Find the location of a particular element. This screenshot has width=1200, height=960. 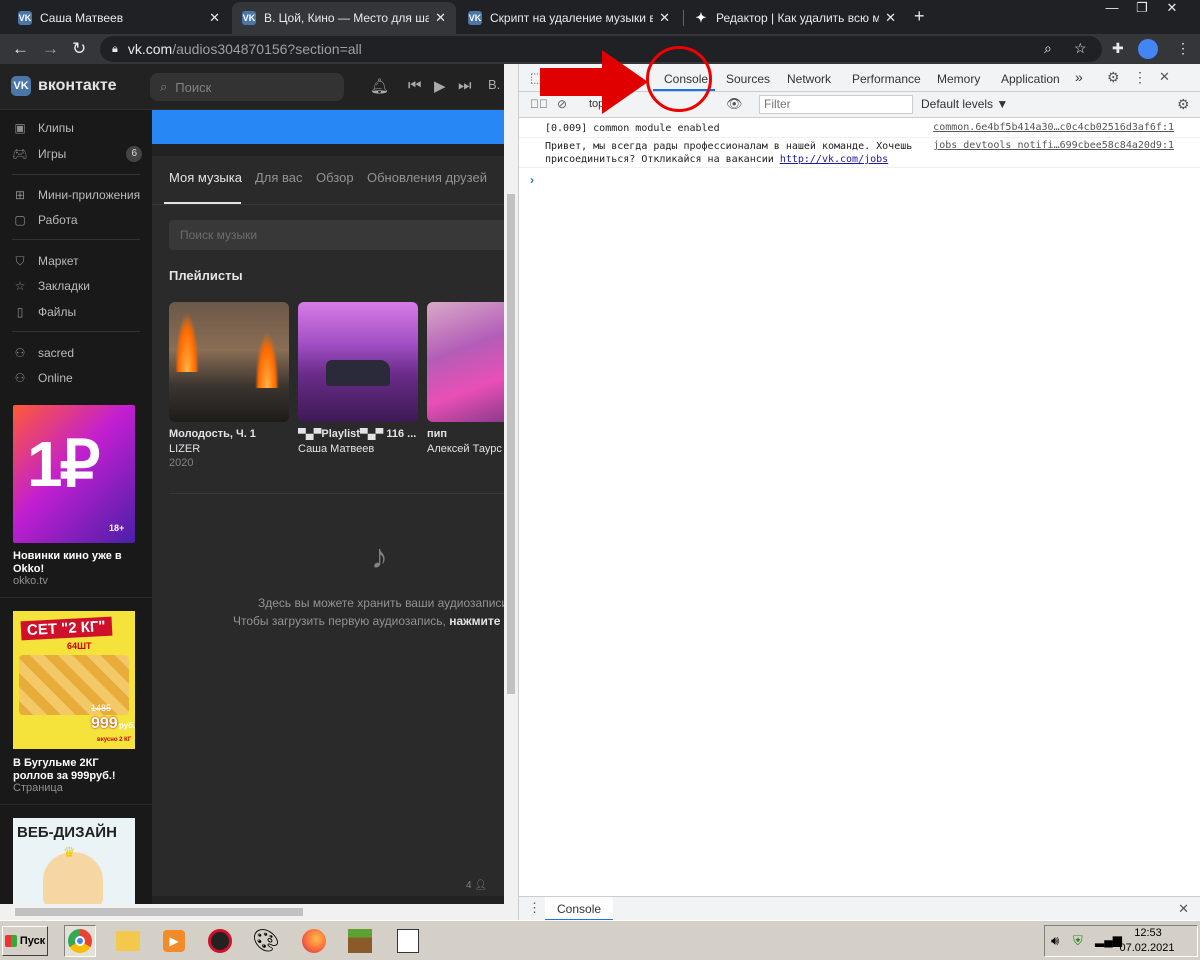

nav-item-clips: ▣ Клипы is located at coordinates (77, 128).